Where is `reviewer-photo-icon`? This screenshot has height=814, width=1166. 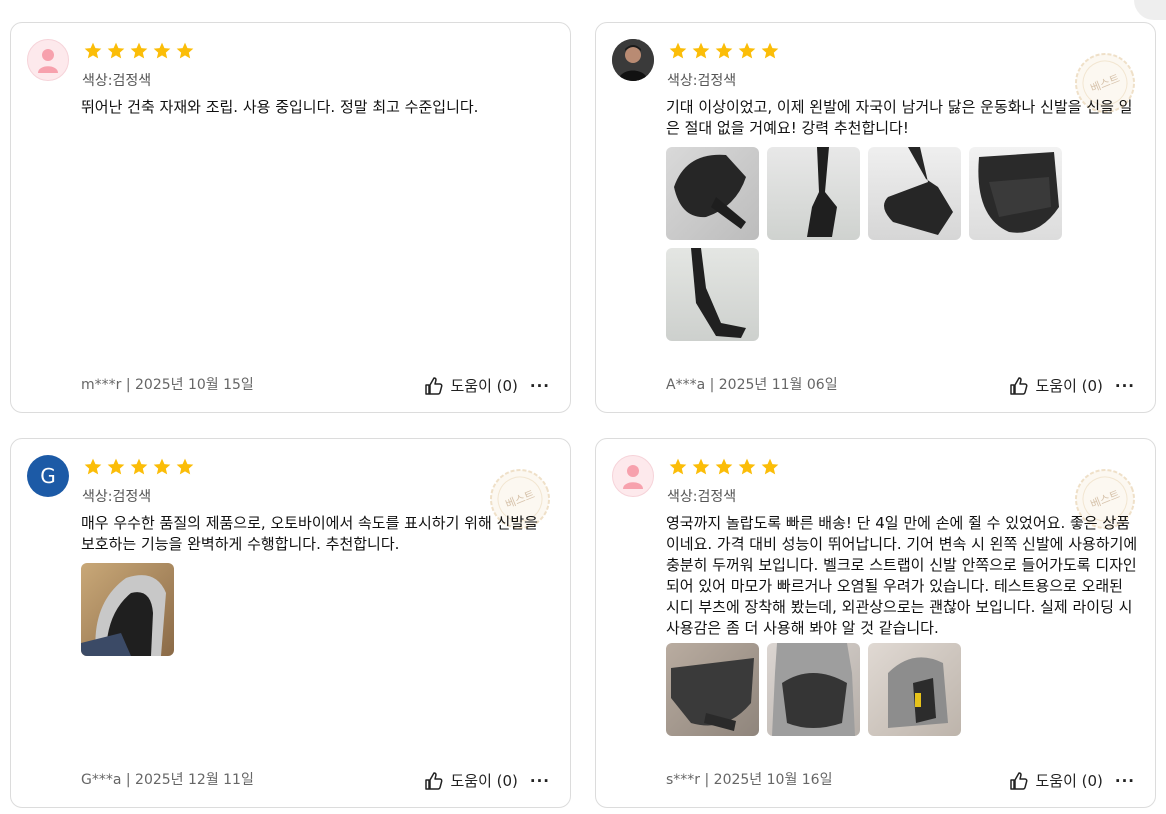
reviewer-photo-icon is located at coordinates (633, 60).